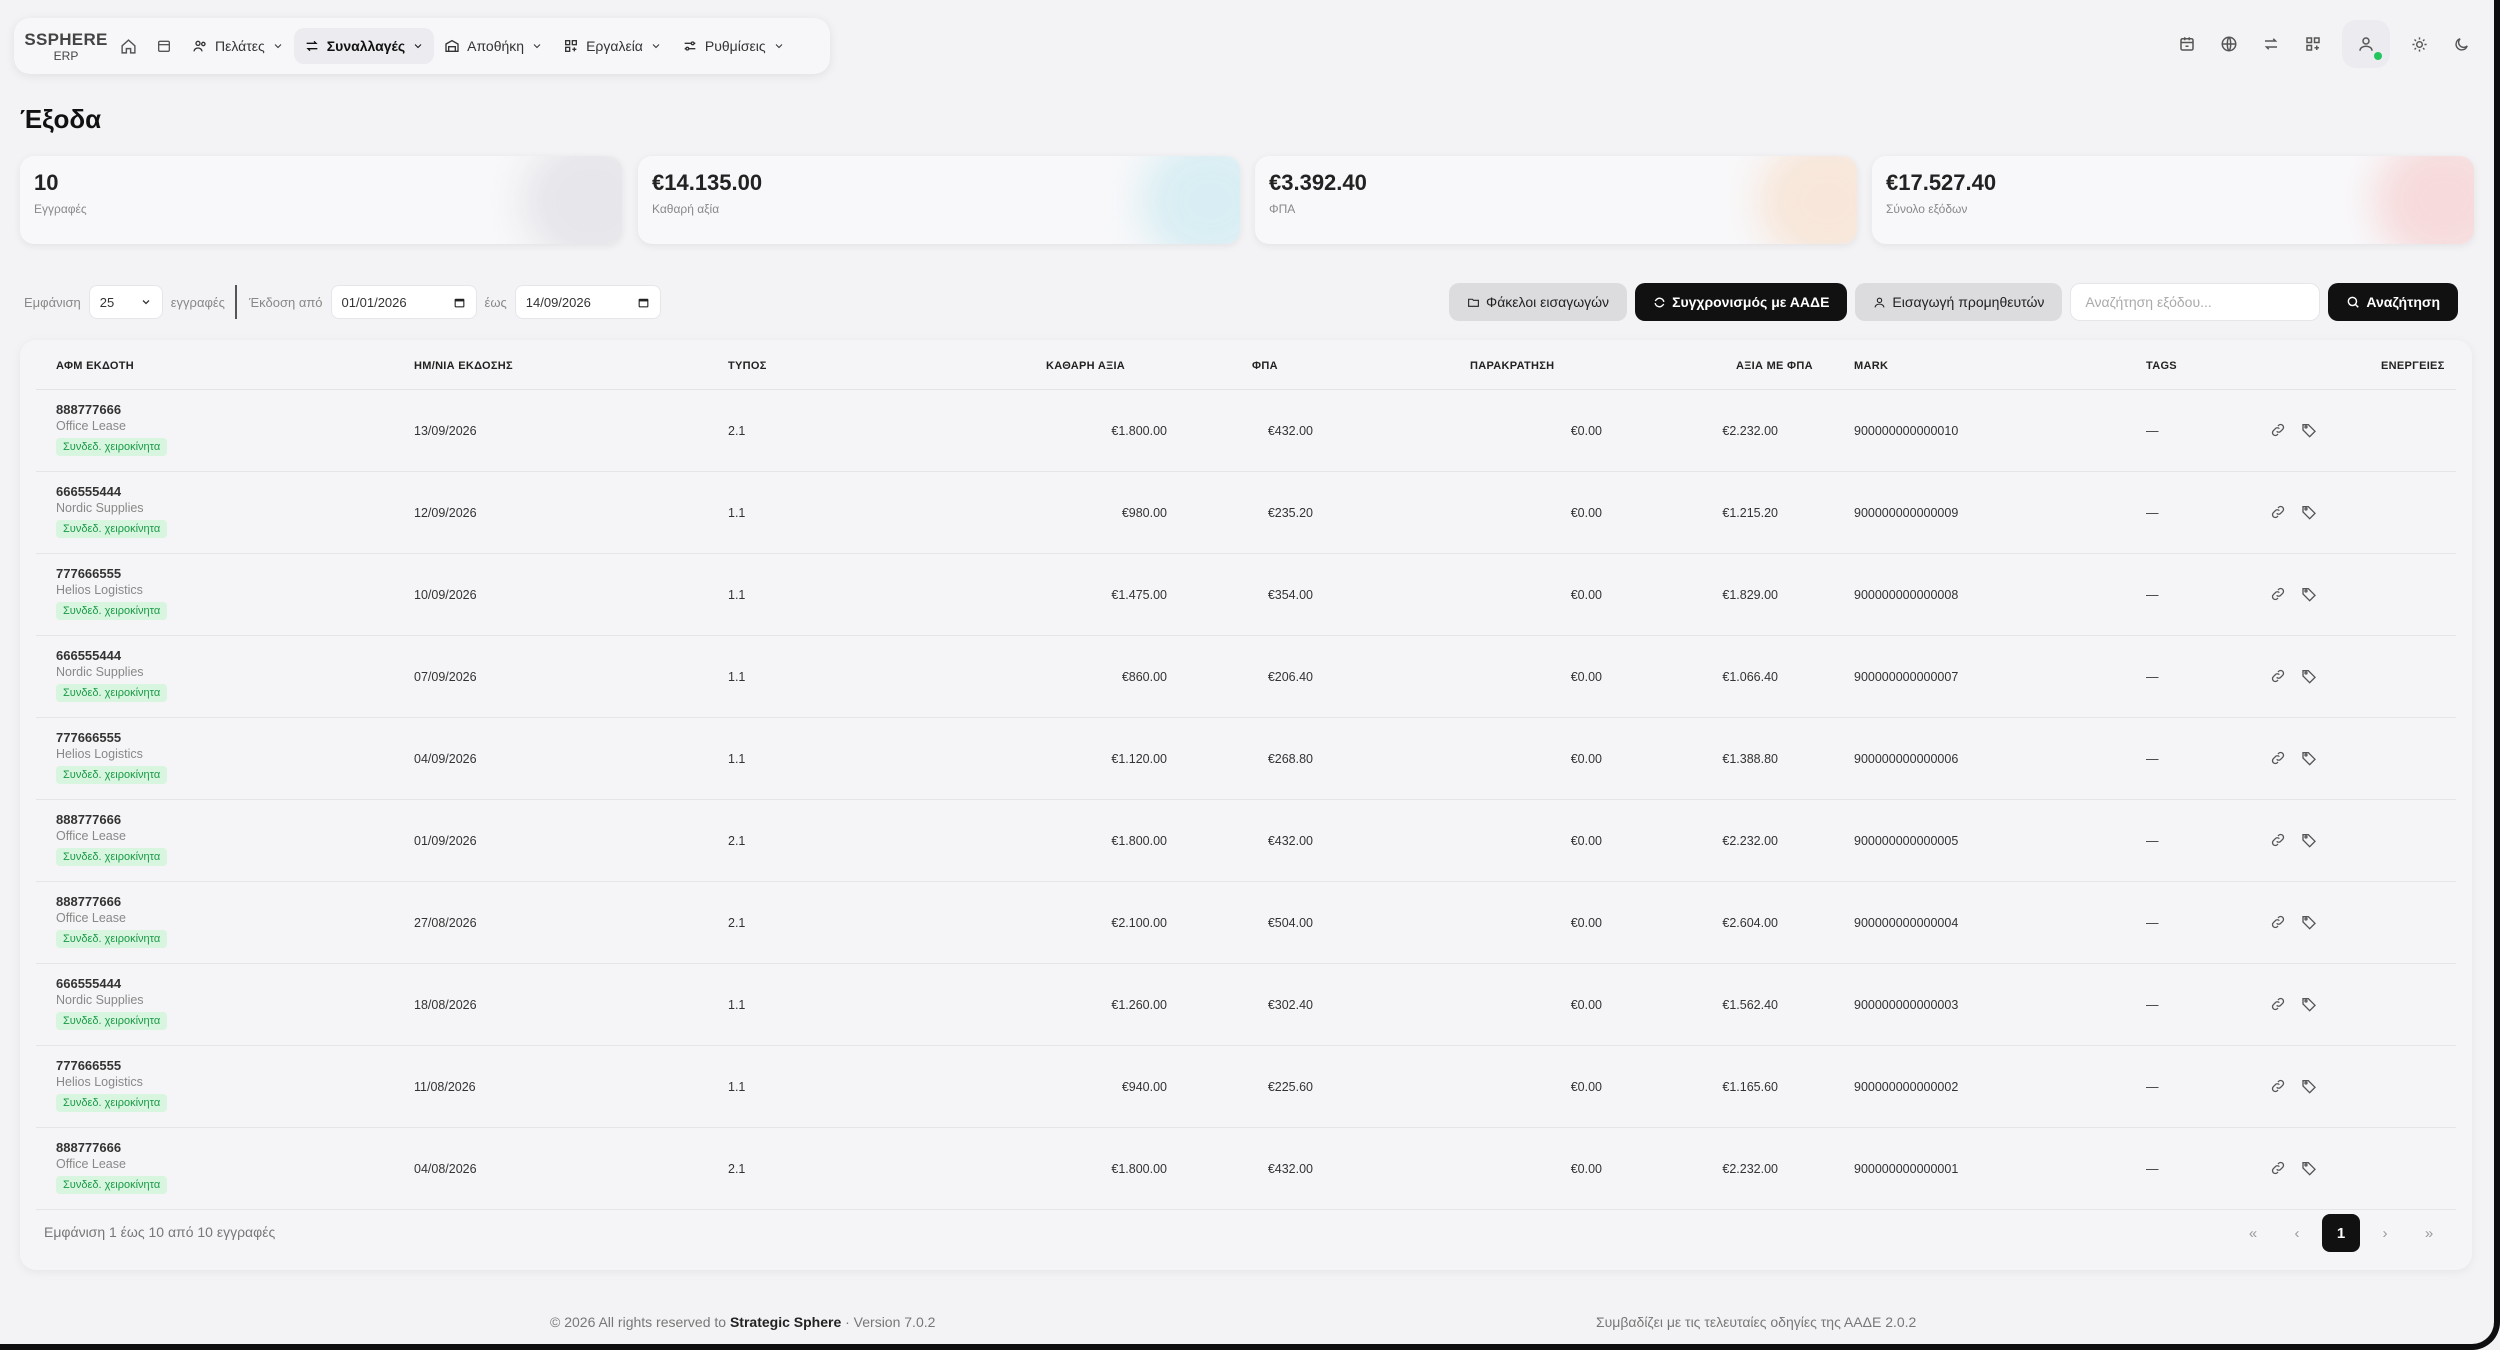 The height and width of the screenshot is (1350, 2500). I want to click on sliders-icon, so click(690, 46).